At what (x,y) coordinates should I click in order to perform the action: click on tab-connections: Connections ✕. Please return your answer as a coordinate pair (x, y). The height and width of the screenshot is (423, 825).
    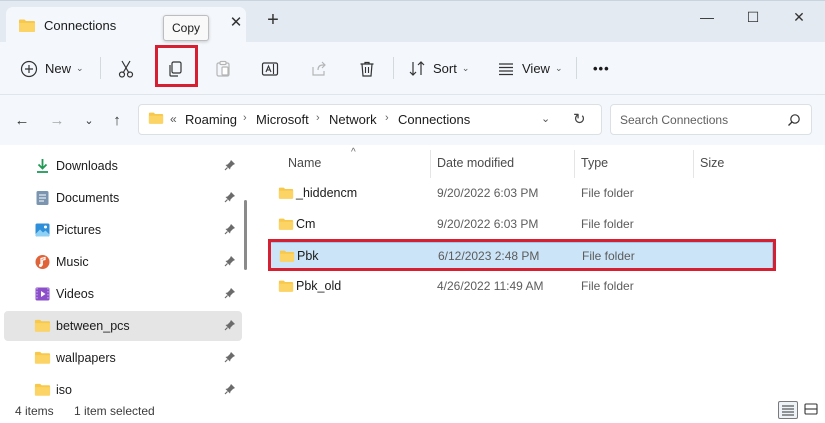
    Looking at the image, I should click on (126, 25).